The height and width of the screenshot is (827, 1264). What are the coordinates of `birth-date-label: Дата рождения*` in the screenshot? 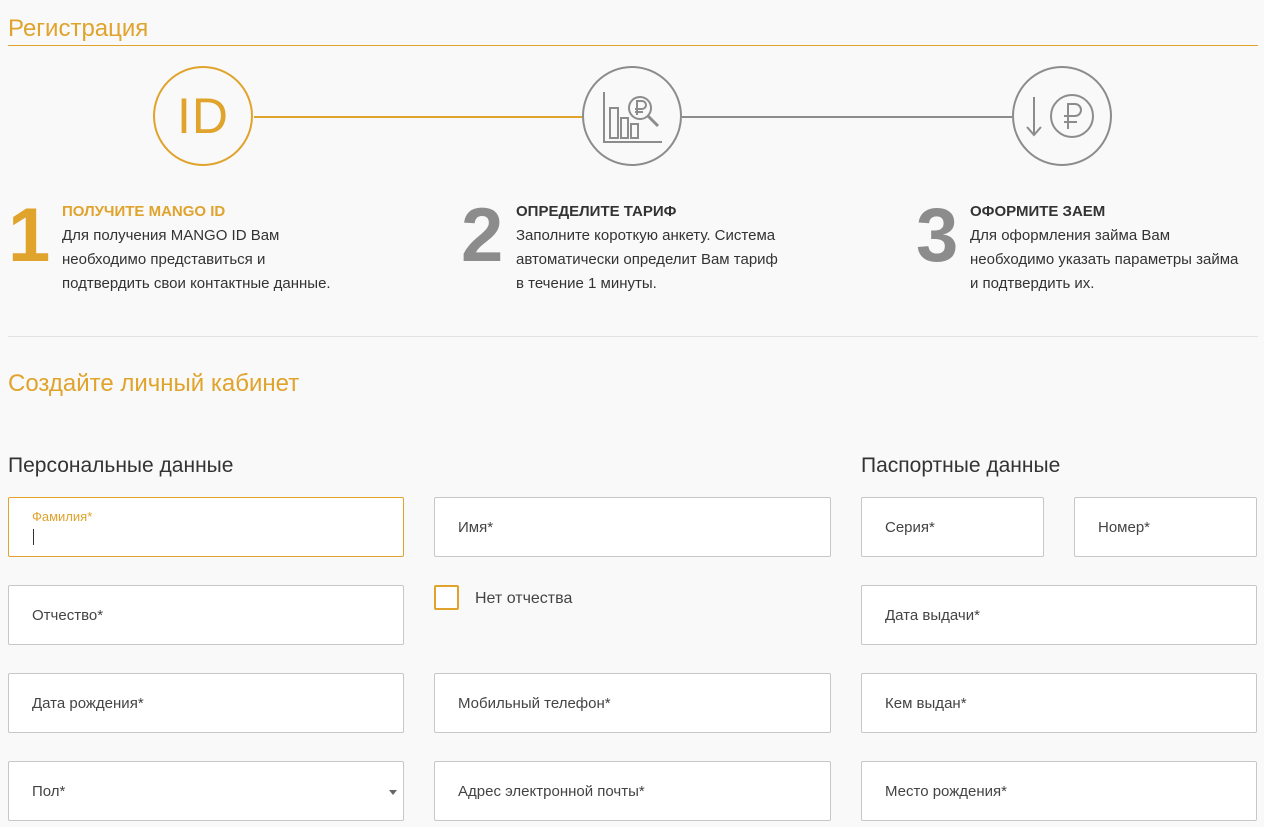 It's located at (88, 703).